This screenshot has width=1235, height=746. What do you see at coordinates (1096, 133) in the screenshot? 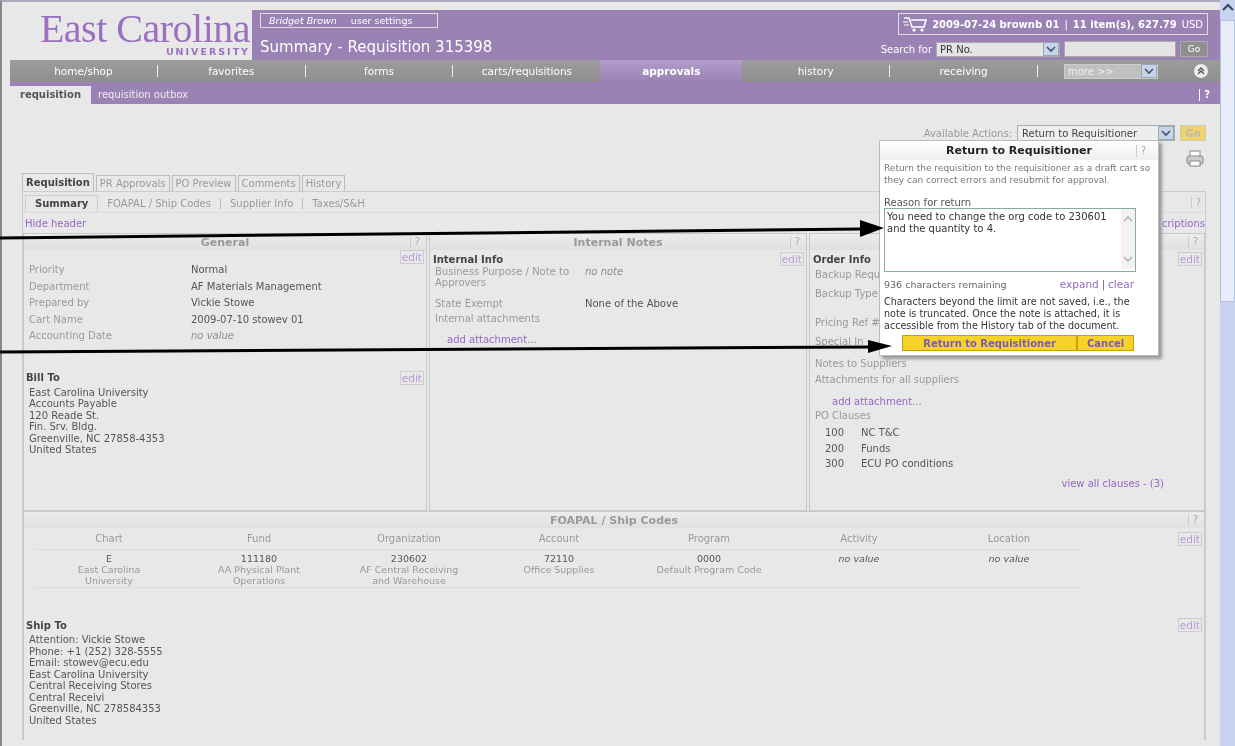
I see `actions-dropdown: Return to Requisitioner` at bounding box center [1096, 133].